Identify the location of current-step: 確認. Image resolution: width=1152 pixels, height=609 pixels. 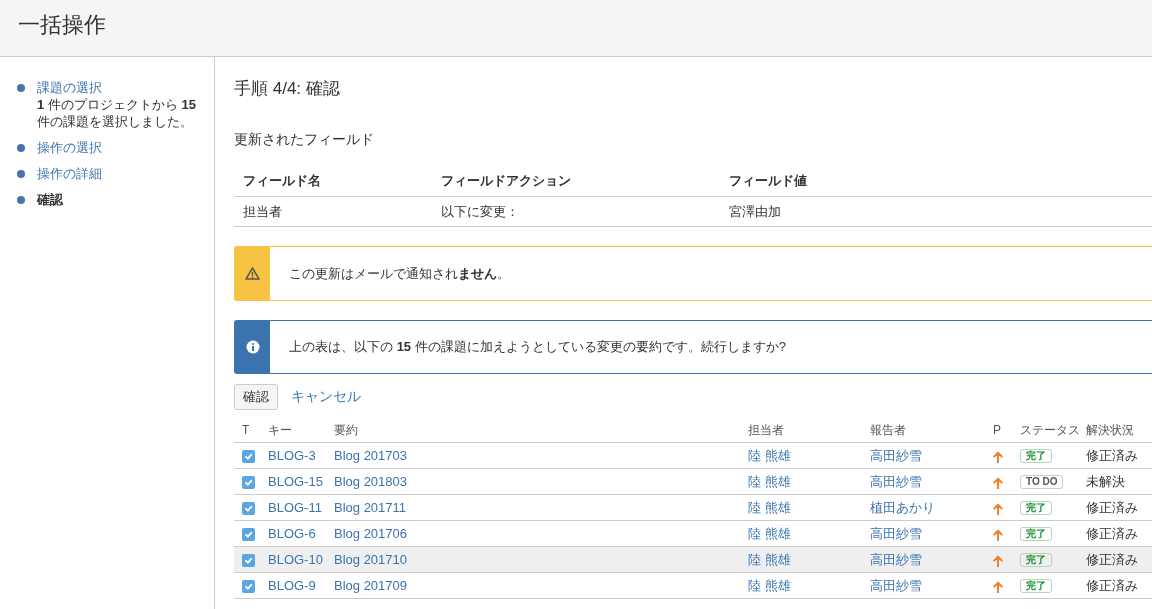
(50, 199).